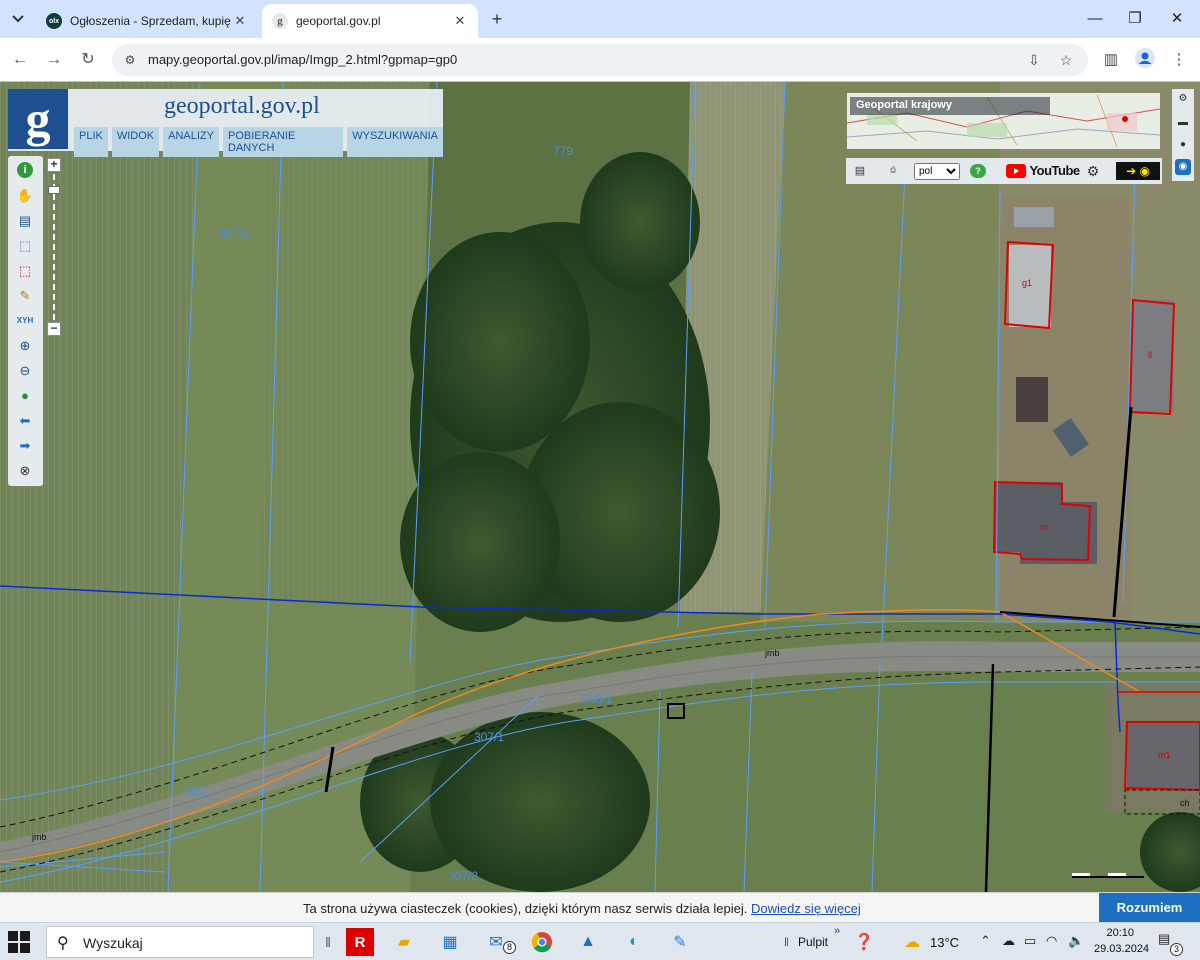 Image resolution: width=1200 pixels, height=960 pixels. What do you see at coordinates (860, 171) in the screenshot?
I see `document-list-icon: ▤` at bounding box center [860, 171].